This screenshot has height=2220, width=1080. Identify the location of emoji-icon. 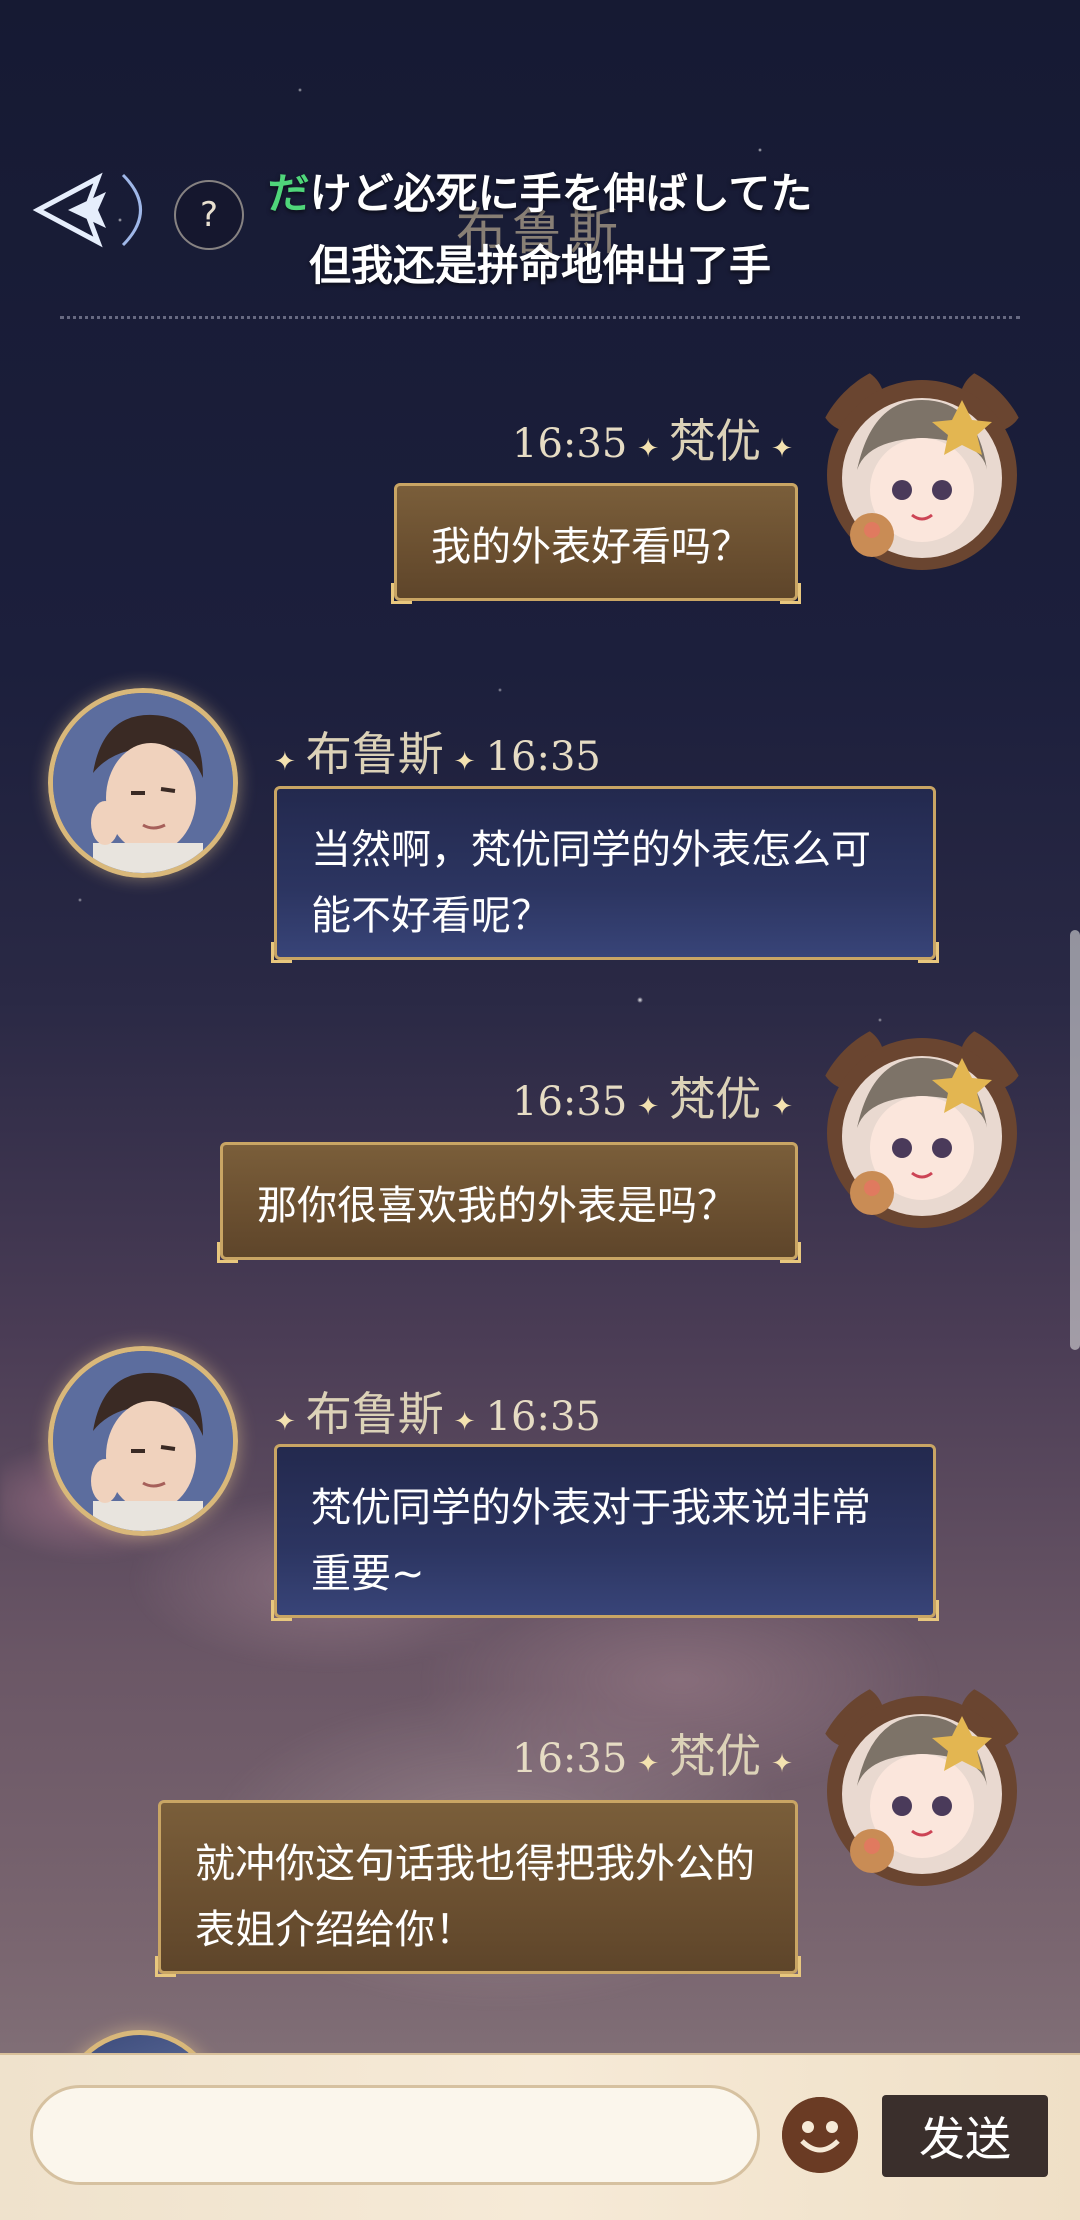
(820, 2135).